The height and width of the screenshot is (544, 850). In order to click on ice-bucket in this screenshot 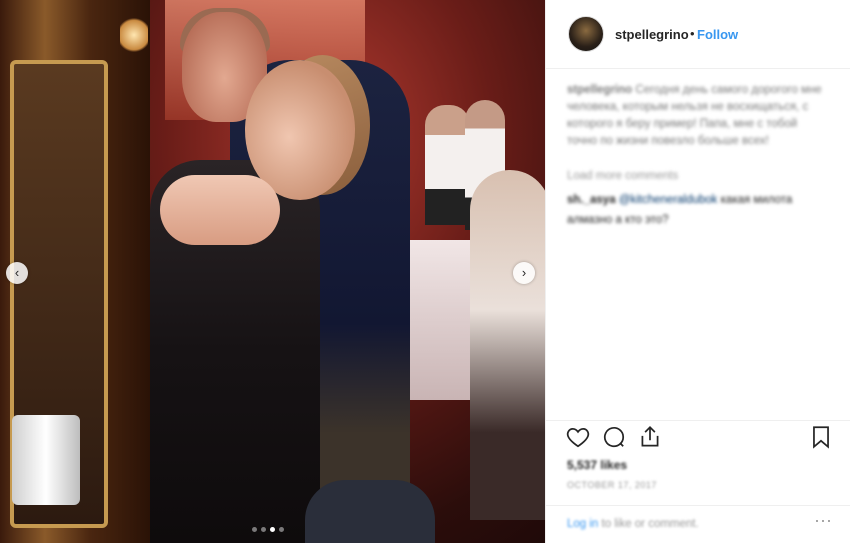, I will do `click(46, 460)`.